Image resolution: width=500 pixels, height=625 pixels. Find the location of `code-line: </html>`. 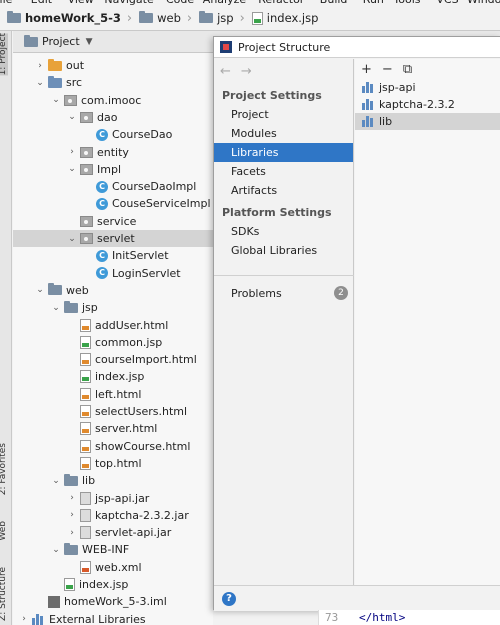

code-line: </html> is located at coordinates (382, 617).